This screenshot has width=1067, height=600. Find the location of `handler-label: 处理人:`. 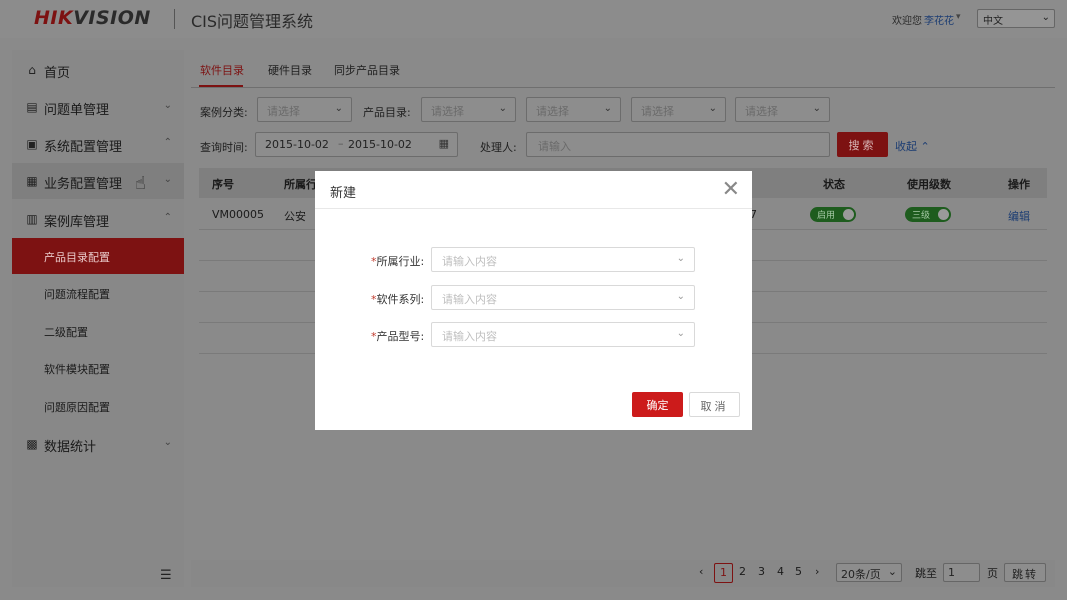

handler-label: 处理人: is located at coordinates (498, 147).